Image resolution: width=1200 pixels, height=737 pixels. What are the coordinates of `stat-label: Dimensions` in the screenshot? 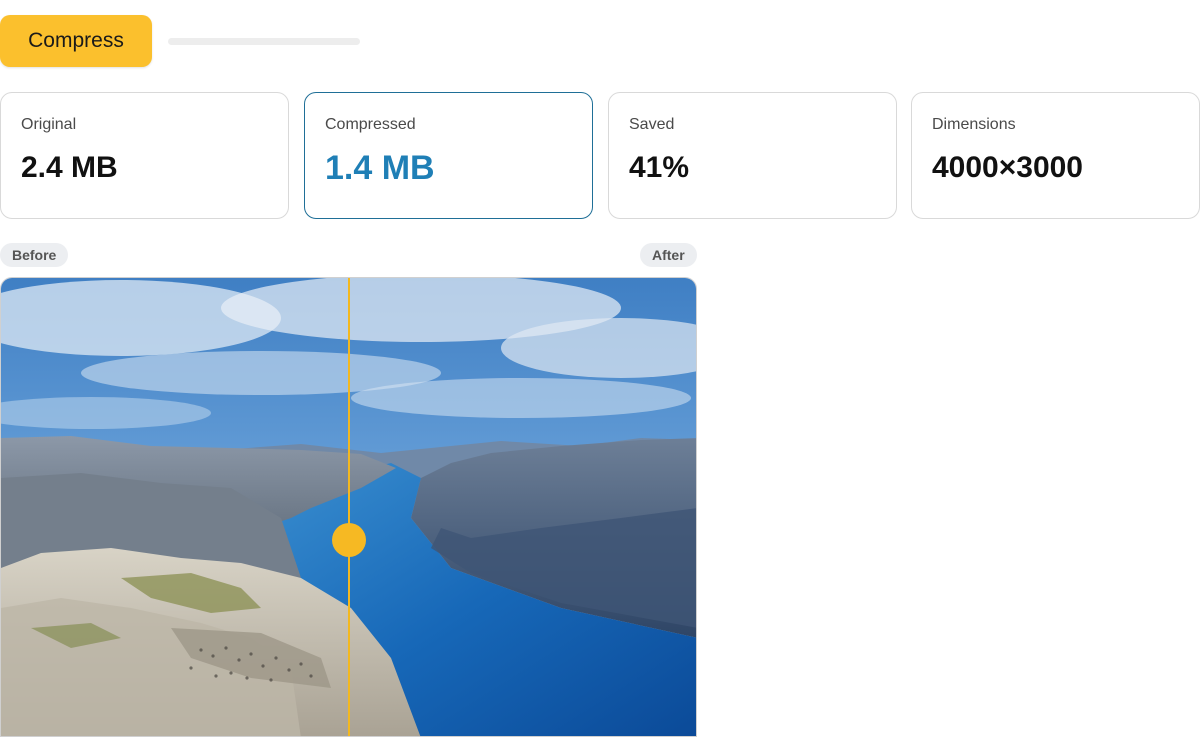 It's located at (974, 124).